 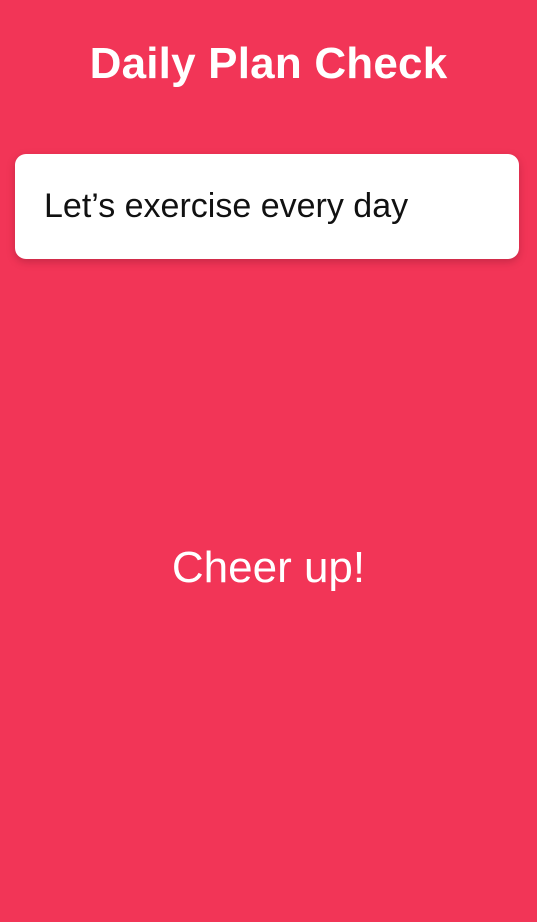 I want to click on plan-text: Let’s exercise every day, so click(x=226, y=205).